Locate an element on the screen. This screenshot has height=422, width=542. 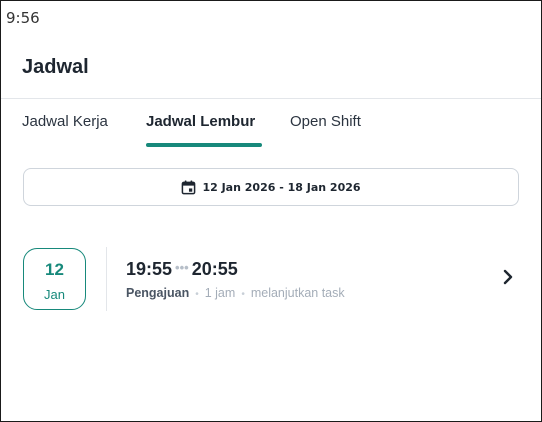
date-range-button: 12 Jan 2026 - 18 Jan 2026 is located at coordinates (271, 187).